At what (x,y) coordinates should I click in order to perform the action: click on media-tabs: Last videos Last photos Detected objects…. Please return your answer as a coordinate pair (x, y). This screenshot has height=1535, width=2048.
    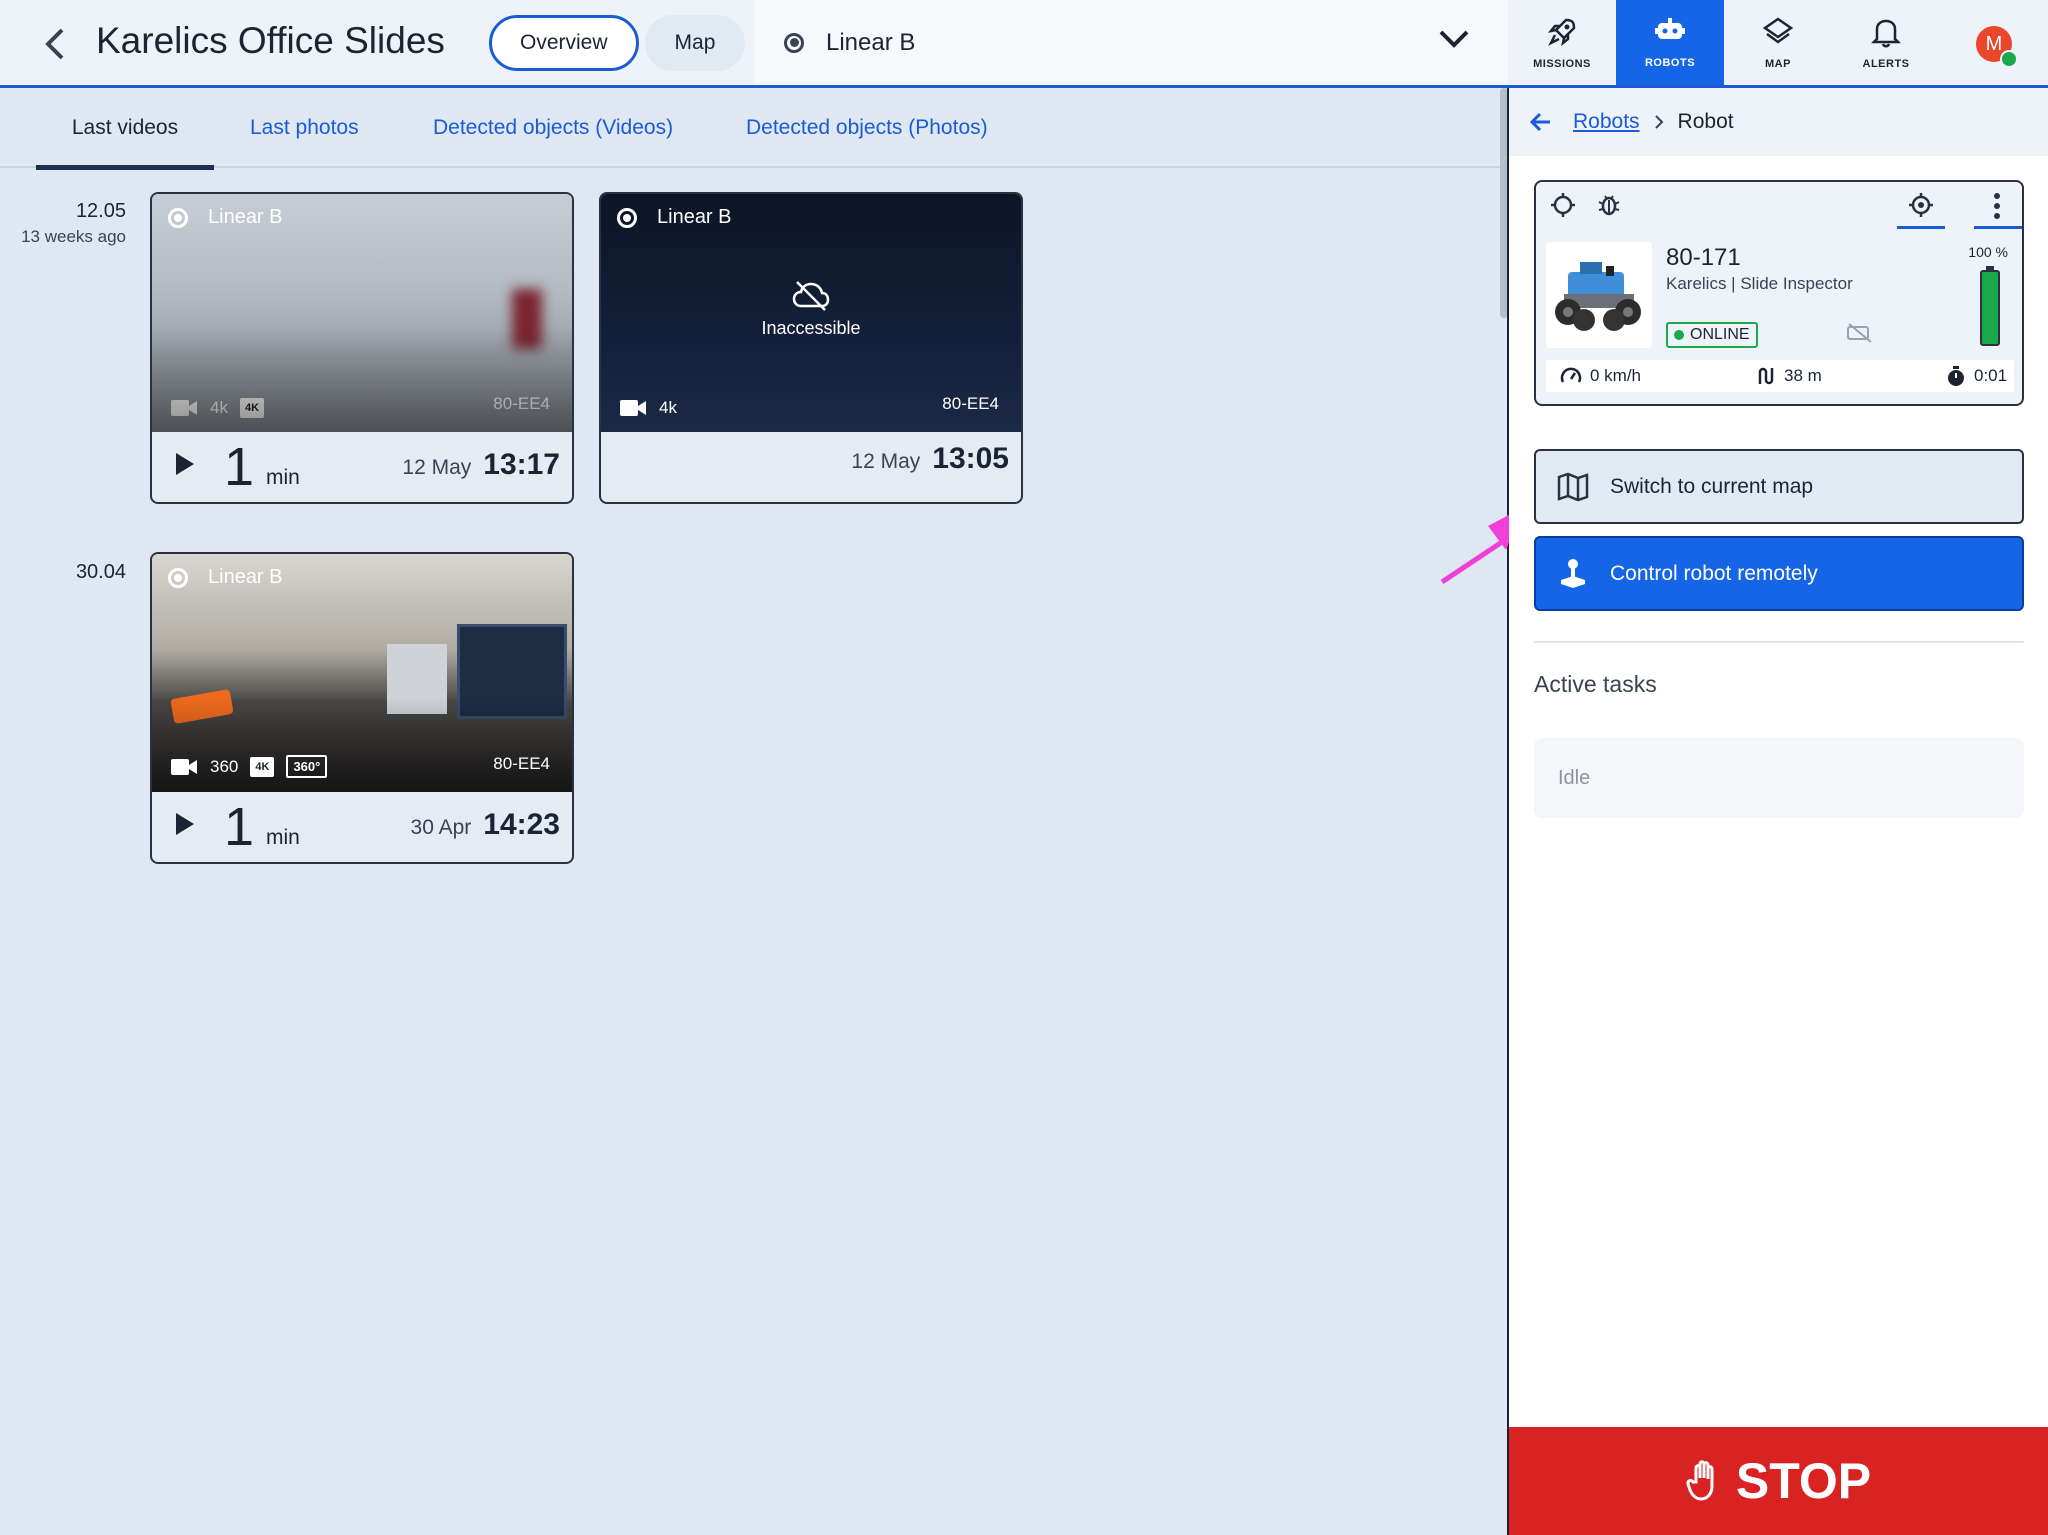
    Looking at the image, I should click on (754, 129).